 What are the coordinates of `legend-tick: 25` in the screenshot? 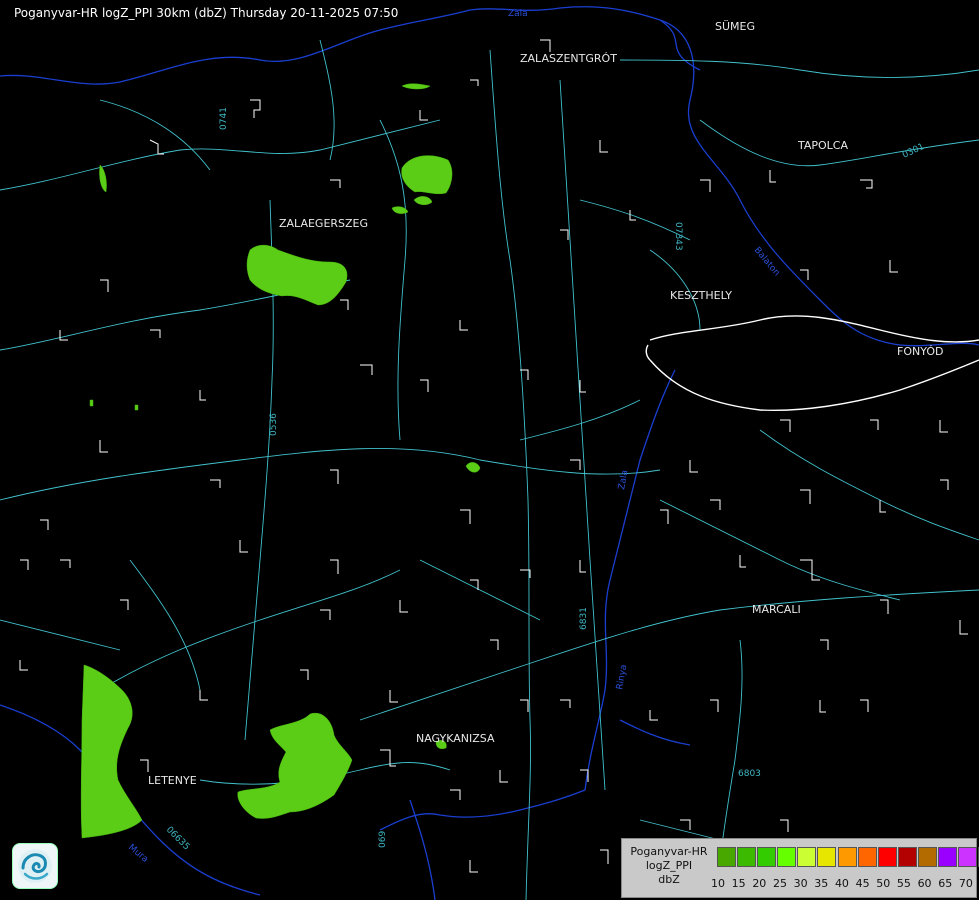 It's located at (779, 883).